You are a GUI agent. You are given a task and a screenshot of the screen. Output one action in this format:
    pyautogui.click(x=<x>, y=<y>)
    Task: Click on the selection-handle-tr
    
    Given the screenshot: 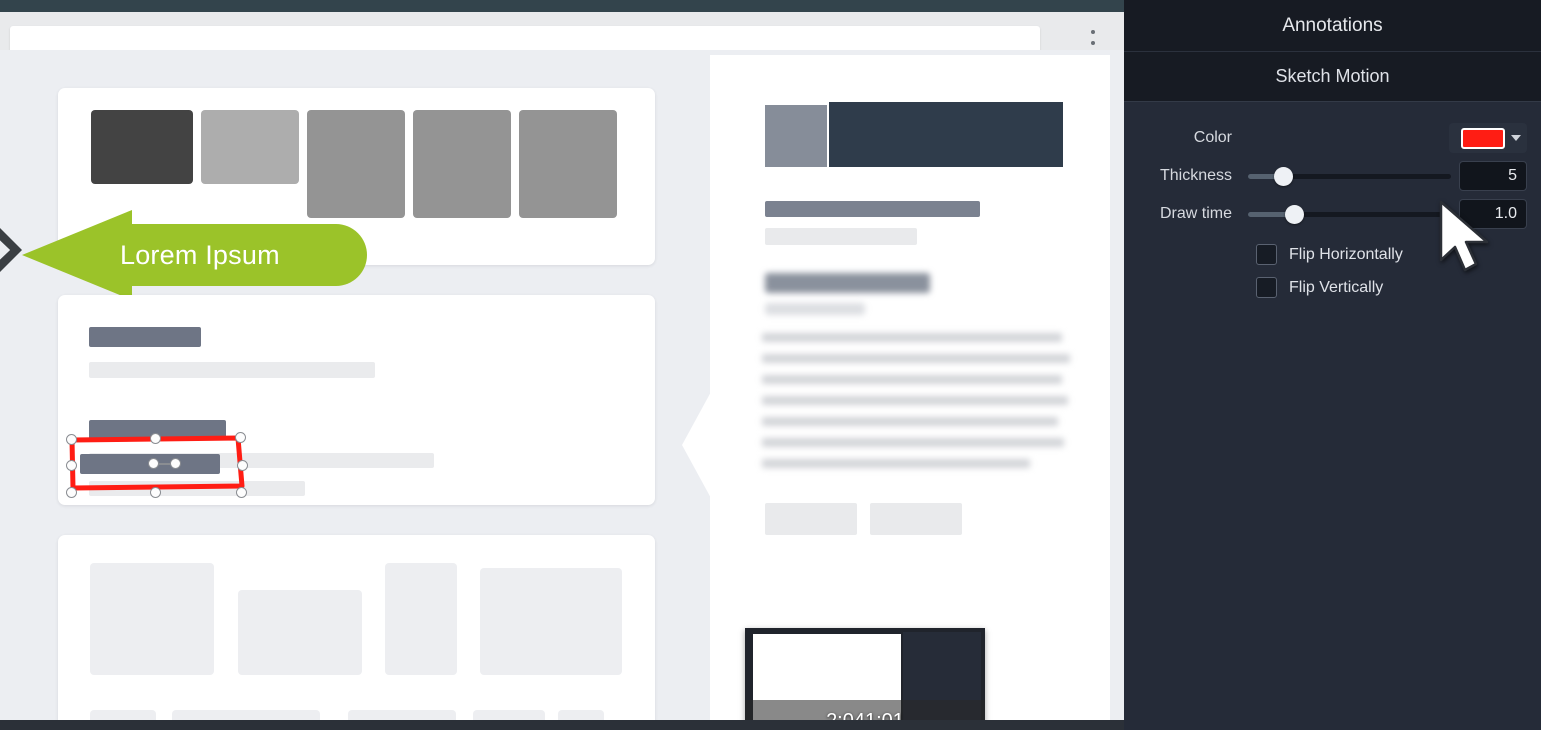 What is the action you would take?
    pyautogui.click(x=240, y=437)
    